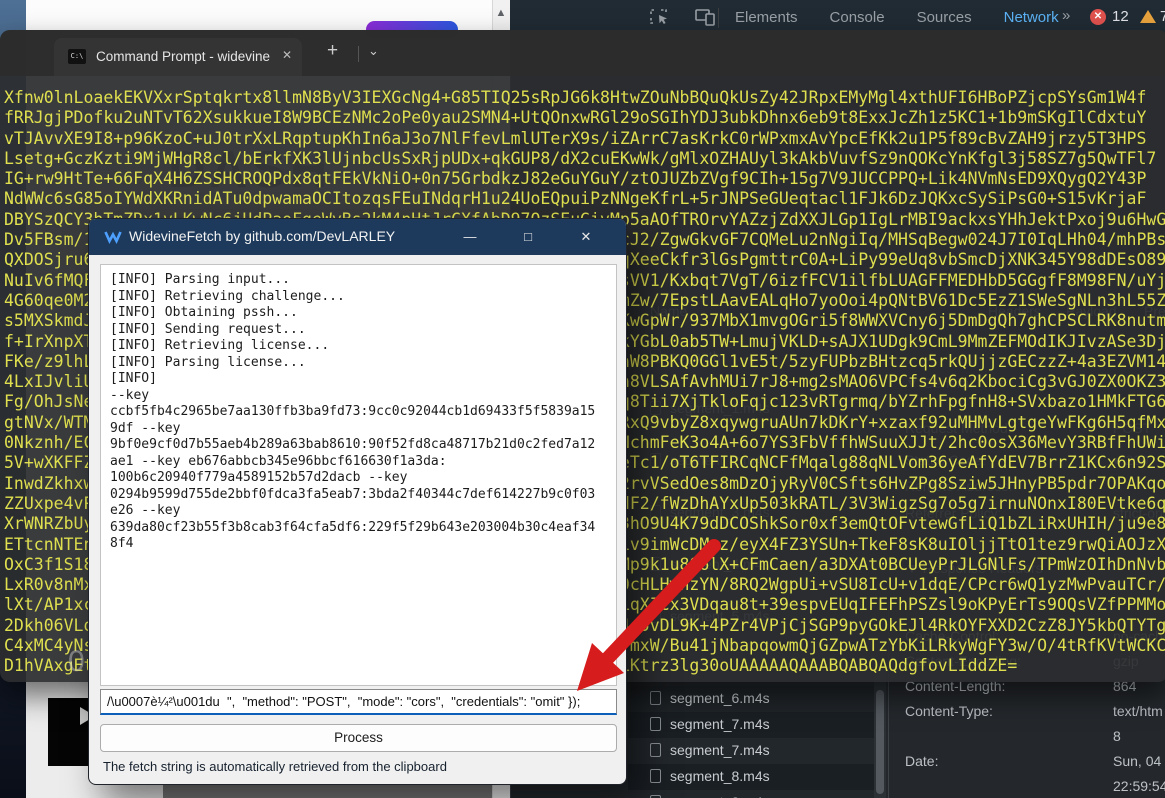  I want to click on page-counter-ghost: 0, so click(76, 661).